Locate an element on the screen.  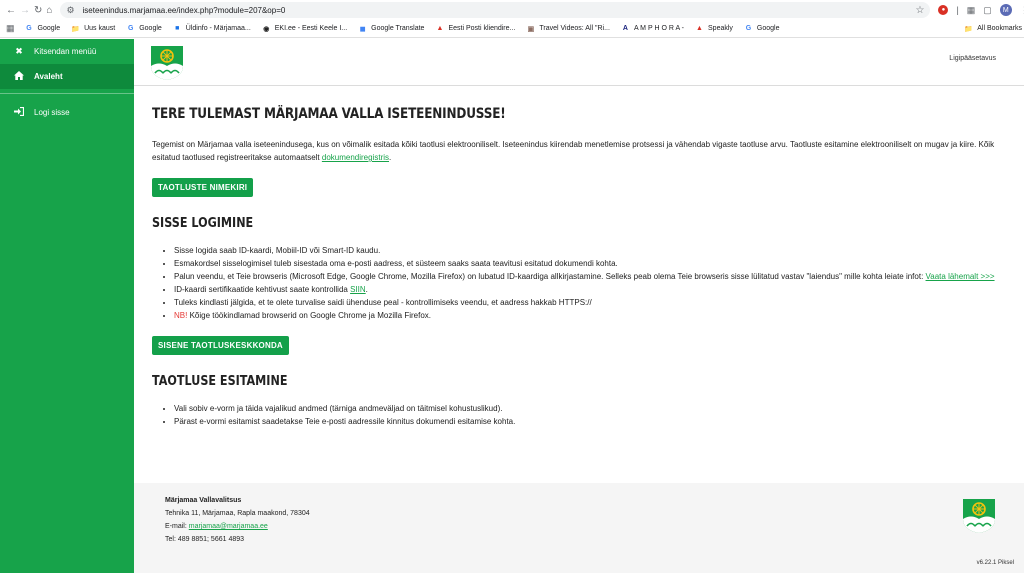
submission-section-title: TAOTLUSE ESITAMINE is located at coordinates (220, 381).